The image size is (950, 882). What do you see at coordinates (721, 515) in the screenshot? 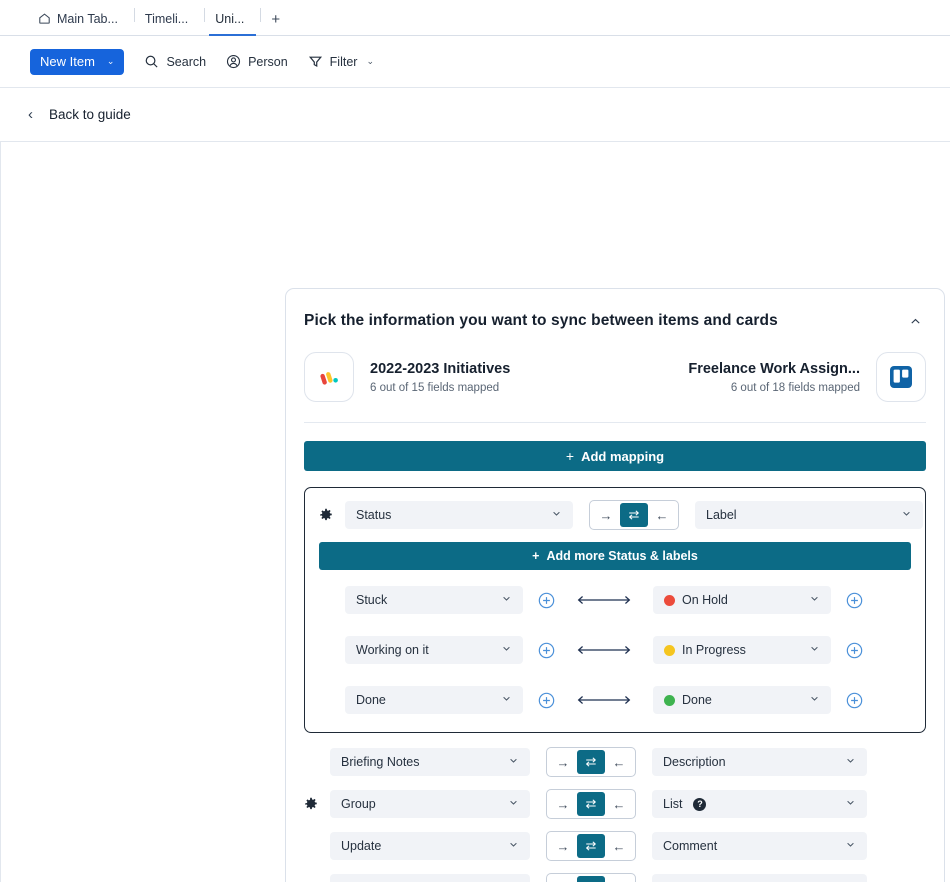
I see `status-right-value: Label` at bounding box center [721, 515].